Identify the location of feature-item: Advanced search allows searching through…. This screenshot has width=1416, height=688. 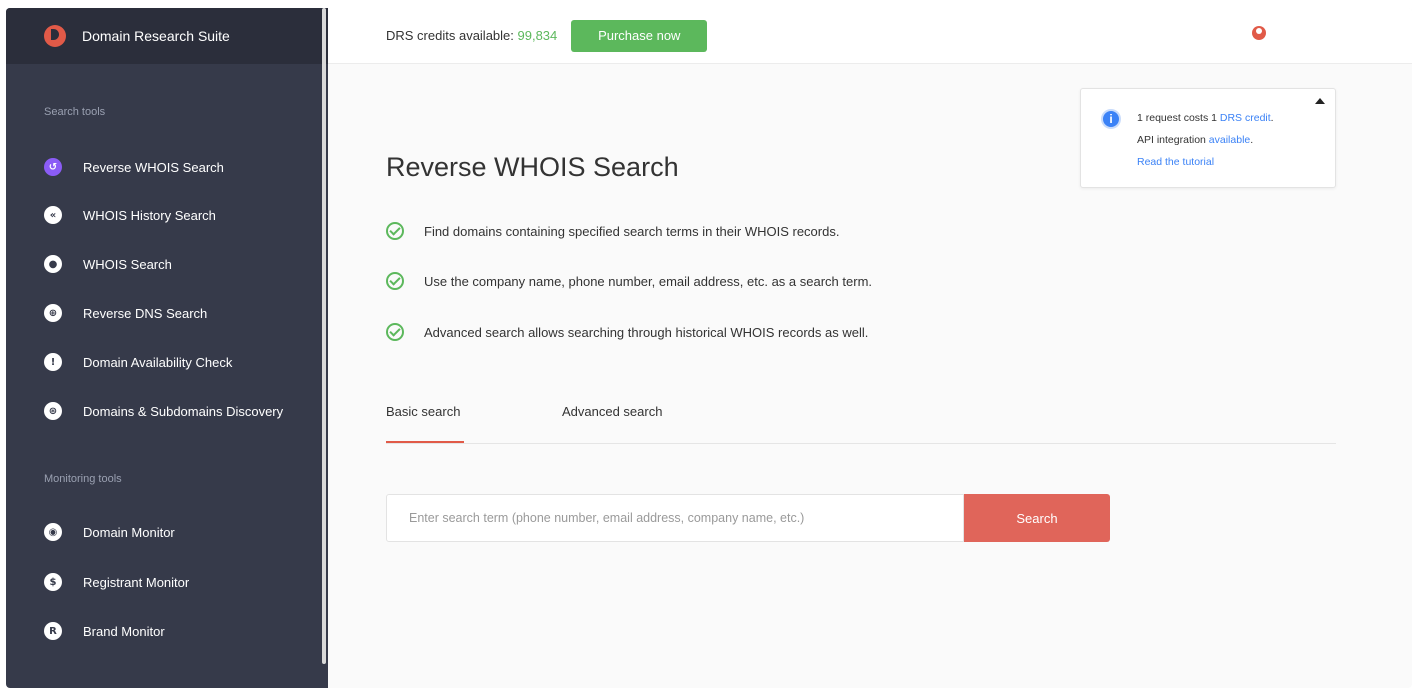
(627, 332).